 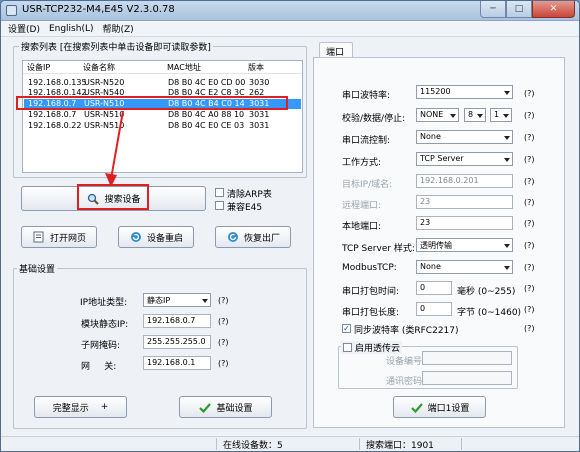 What do you see at coordinates (101, 346) in the screenshot?
I see `subnet-mask-label: 子网掩码:` at bounding box center [101, 346].